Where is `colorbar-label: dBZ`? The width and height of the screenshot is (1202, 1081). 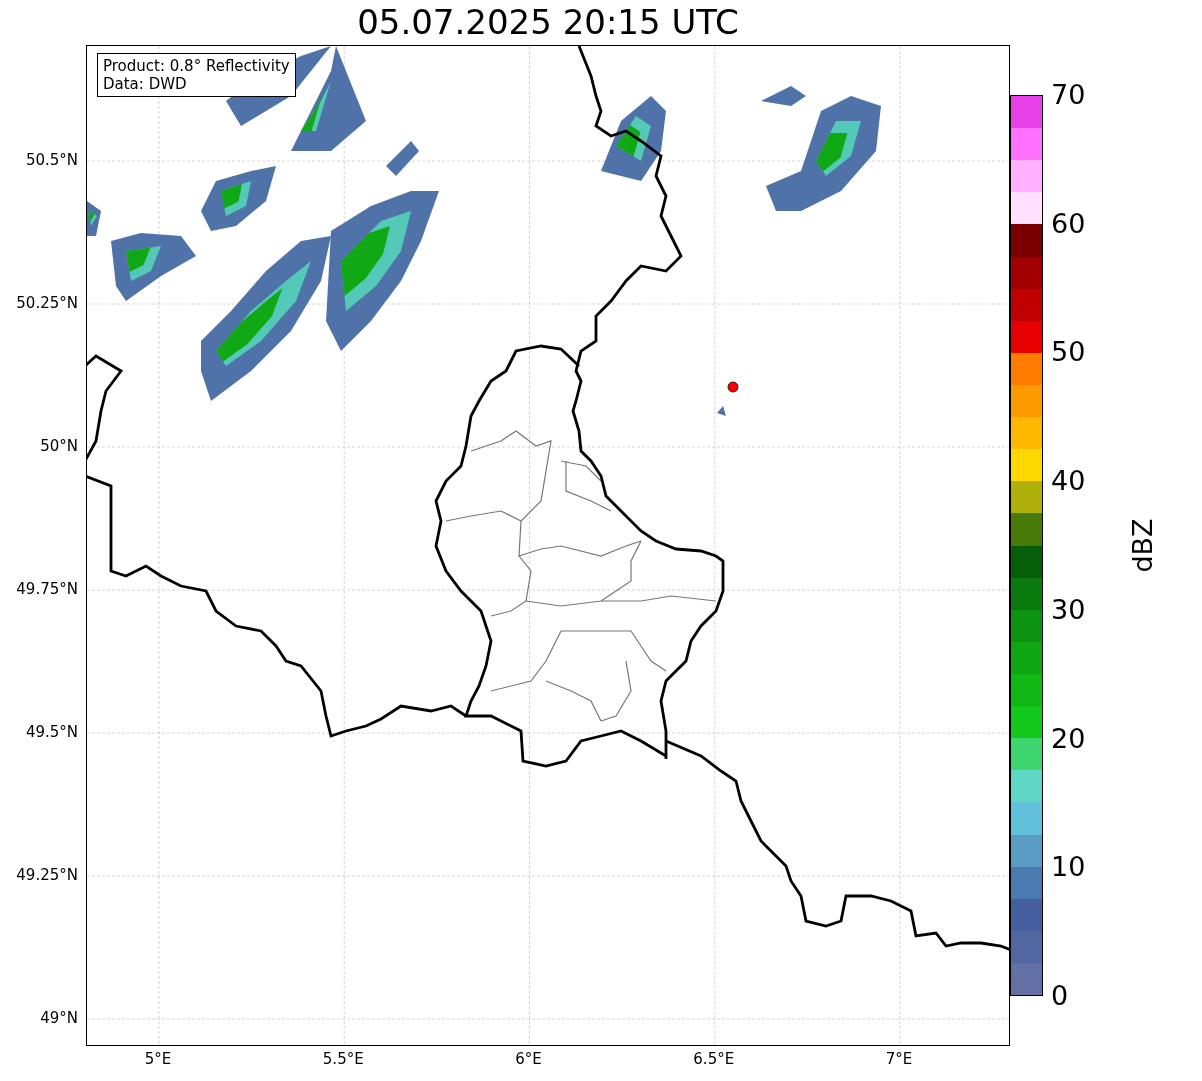
colorbar-label: dBZ is located at coordinates (1142, 545).